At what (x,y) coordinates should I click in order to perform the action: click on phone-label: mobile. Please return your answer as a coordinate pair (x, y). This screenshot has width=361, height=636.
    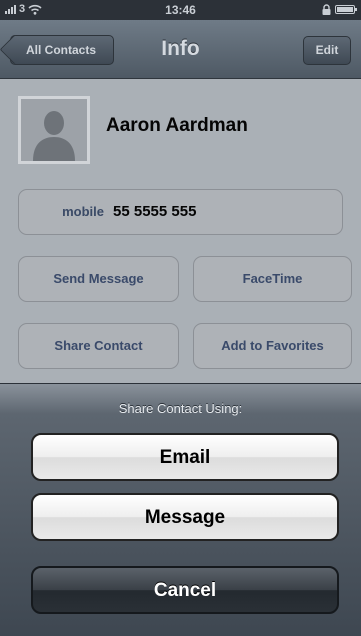
    Looking at the image, I should click on (83, 211).